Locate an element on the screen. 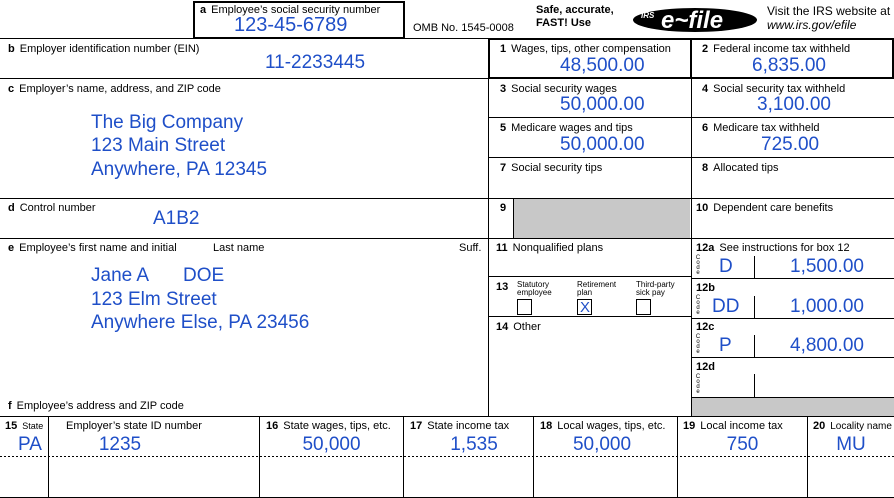 Image resolution: width=894 pixels, height=498 pixels. employer-label: c Employer’s name, address, and ZIP code is located at coordinates (114, 89).